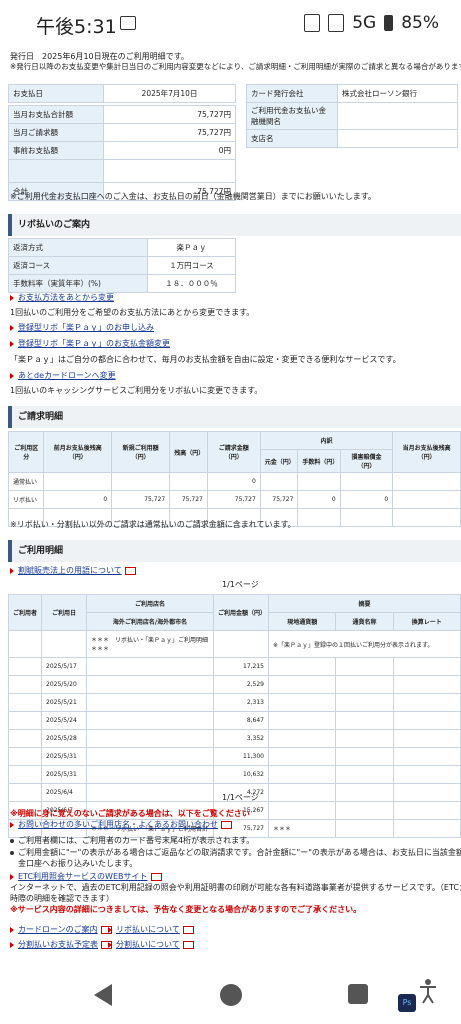  I want to click on issue-date-text: 発行日 2025年6月10日現在のご利用明細です。, so click(99, 56).